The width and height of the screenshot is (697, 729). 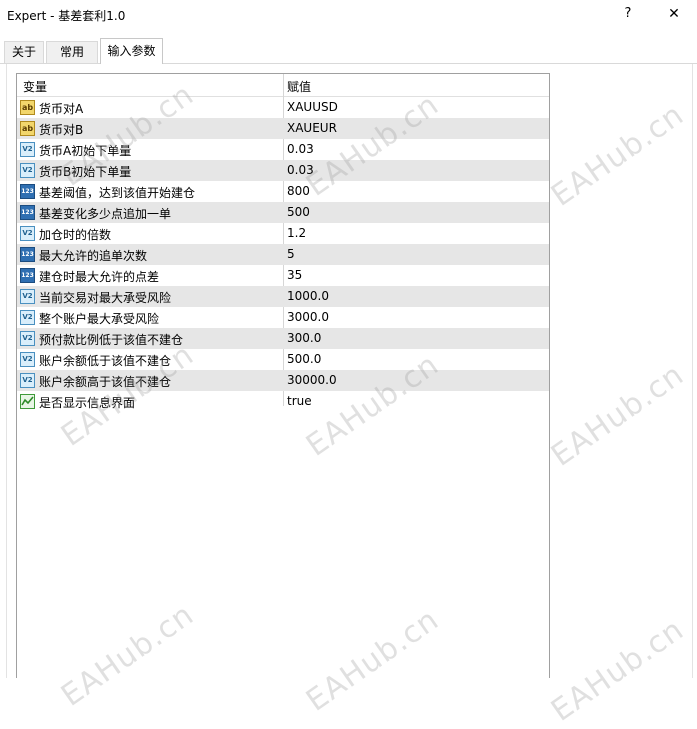 What do you see at coordinates (66, 16) in the screenshot?
I see `window-title: Expert - 基差套利1.0` at bounding box center [66, 16].